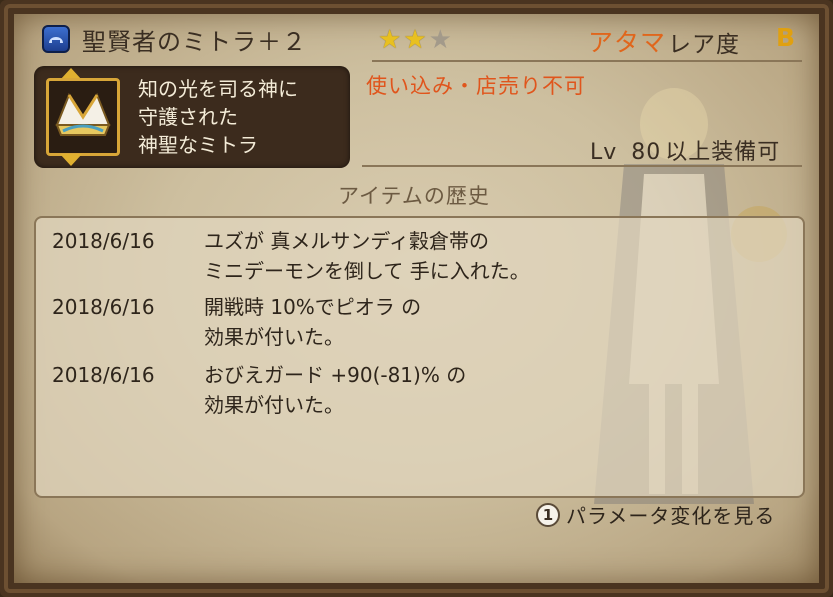 The image size is (833, 597). What do you see at coordinates (484, 390) in the screenshot?
I see `history-text: おびえガード +90(-81)% の 効果が付いた。` at bounding box center [484, 390].